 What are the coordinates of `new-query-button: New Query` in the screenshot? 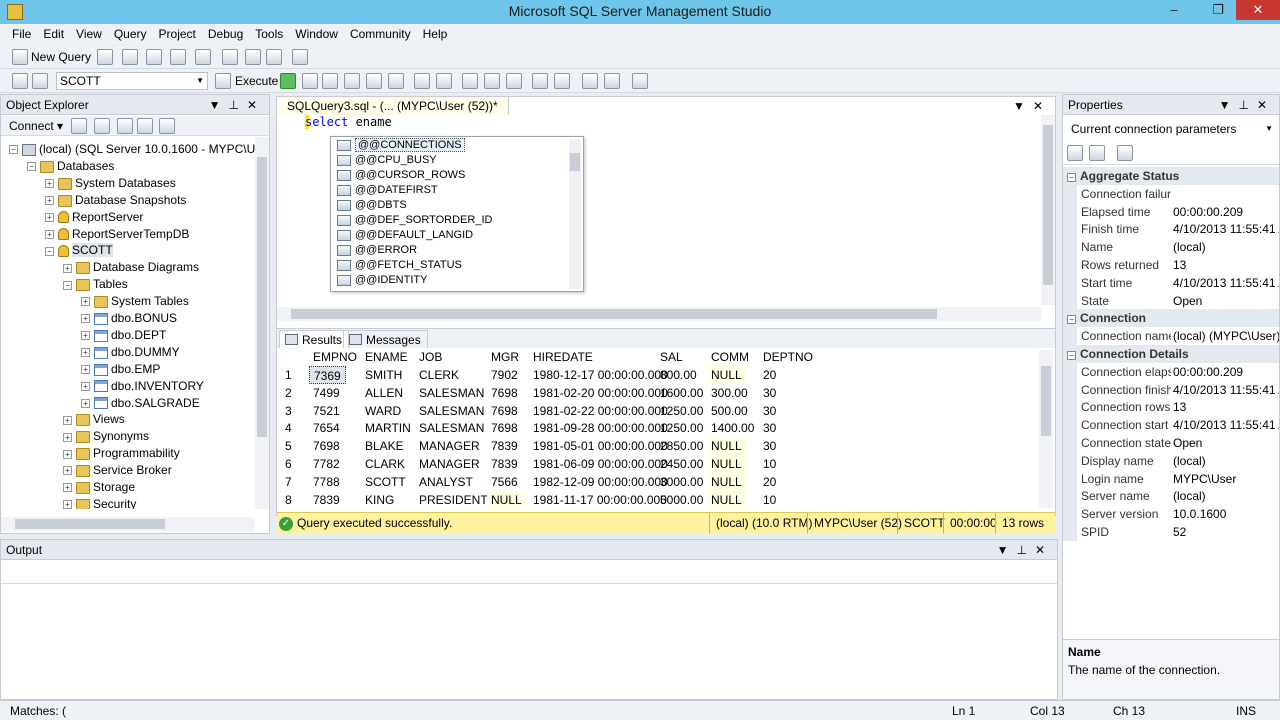 It's located at (61, 57).